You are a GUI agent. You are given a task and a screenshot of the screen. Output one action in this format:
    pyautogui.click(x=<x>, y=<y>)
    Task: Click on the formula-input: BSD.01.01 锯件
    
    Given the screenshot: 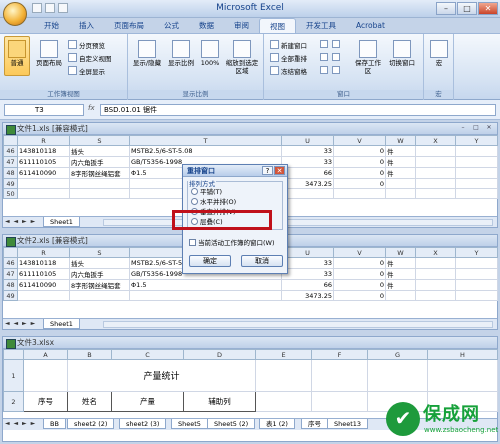 What is the action you would take?
    pyautogui.click(x=298, y=110)
    